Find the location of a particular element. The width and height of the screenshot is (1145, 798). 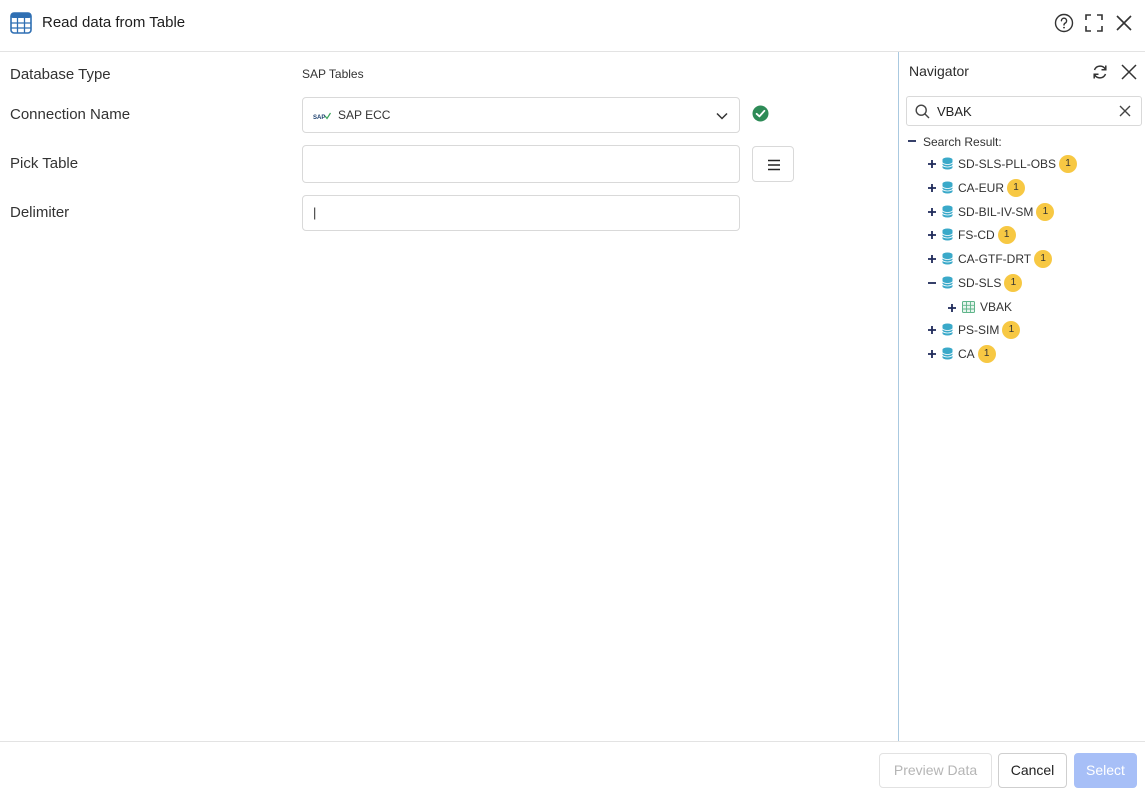

tree-node-label: CA-EUR 1 is located at coordinates (992, 188).